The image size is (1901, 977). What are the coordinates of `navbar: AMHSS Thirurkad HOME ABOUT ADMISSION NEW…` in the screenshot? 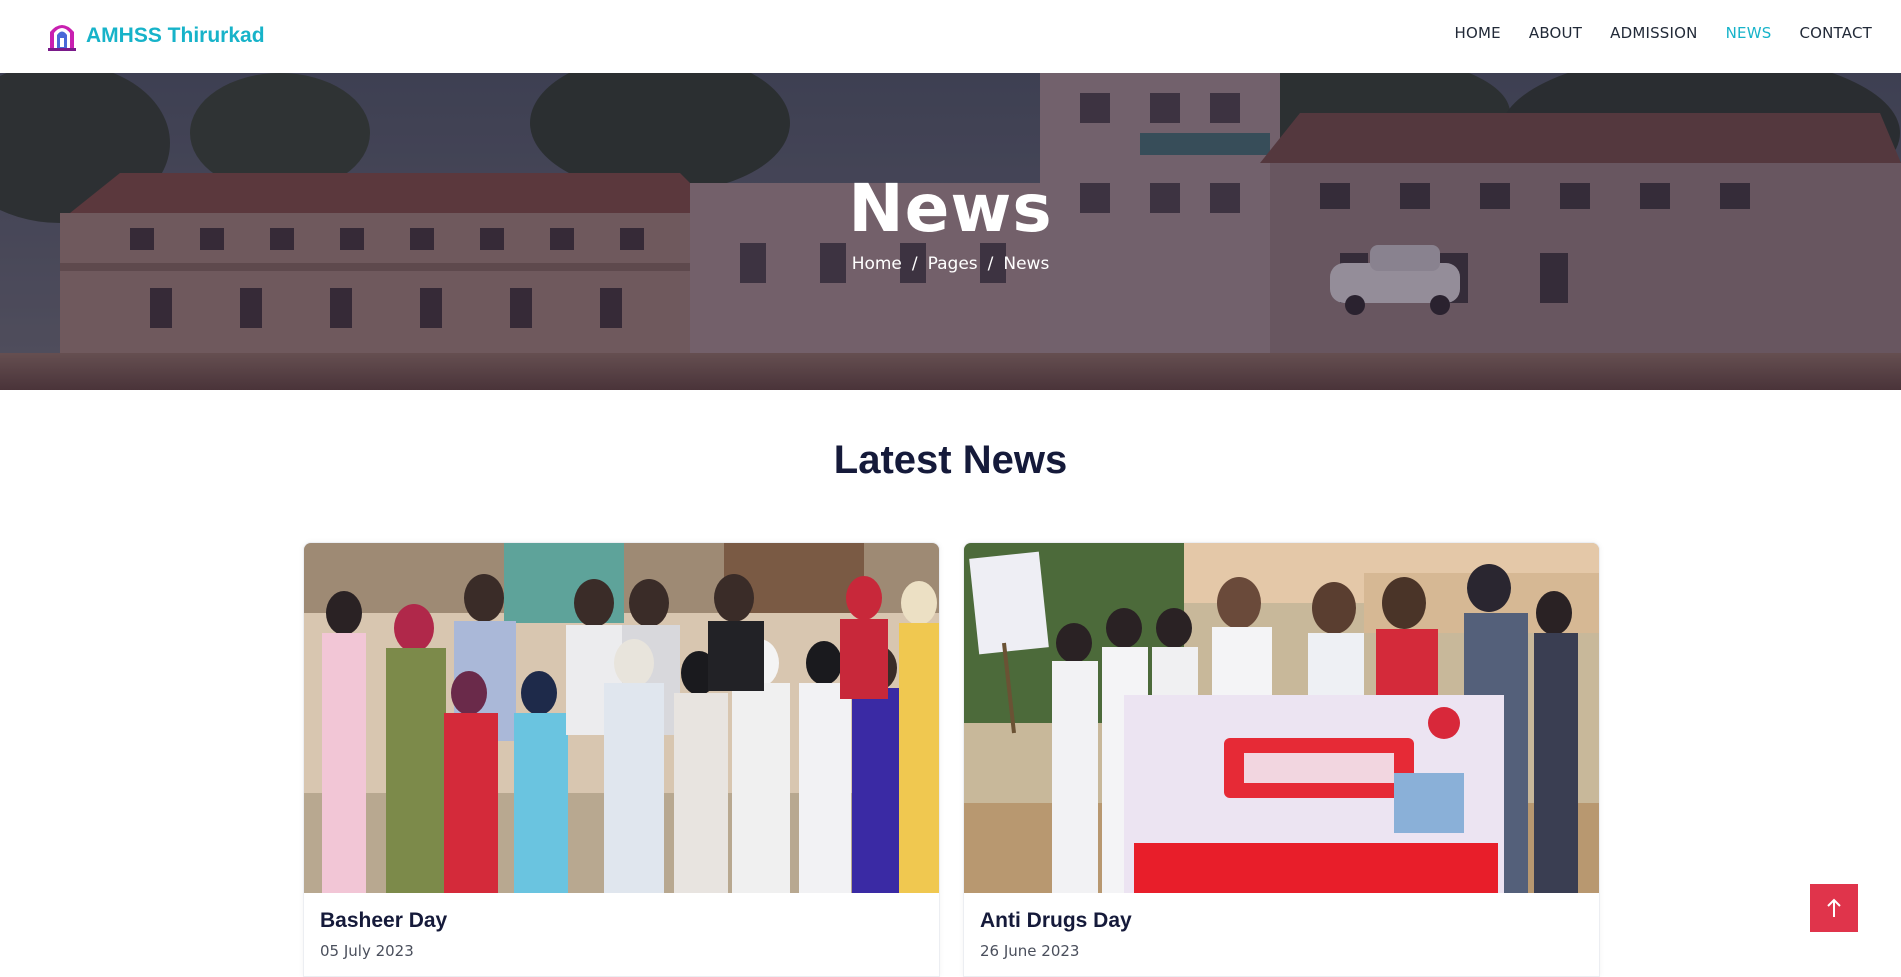 It's located at (950, 36).